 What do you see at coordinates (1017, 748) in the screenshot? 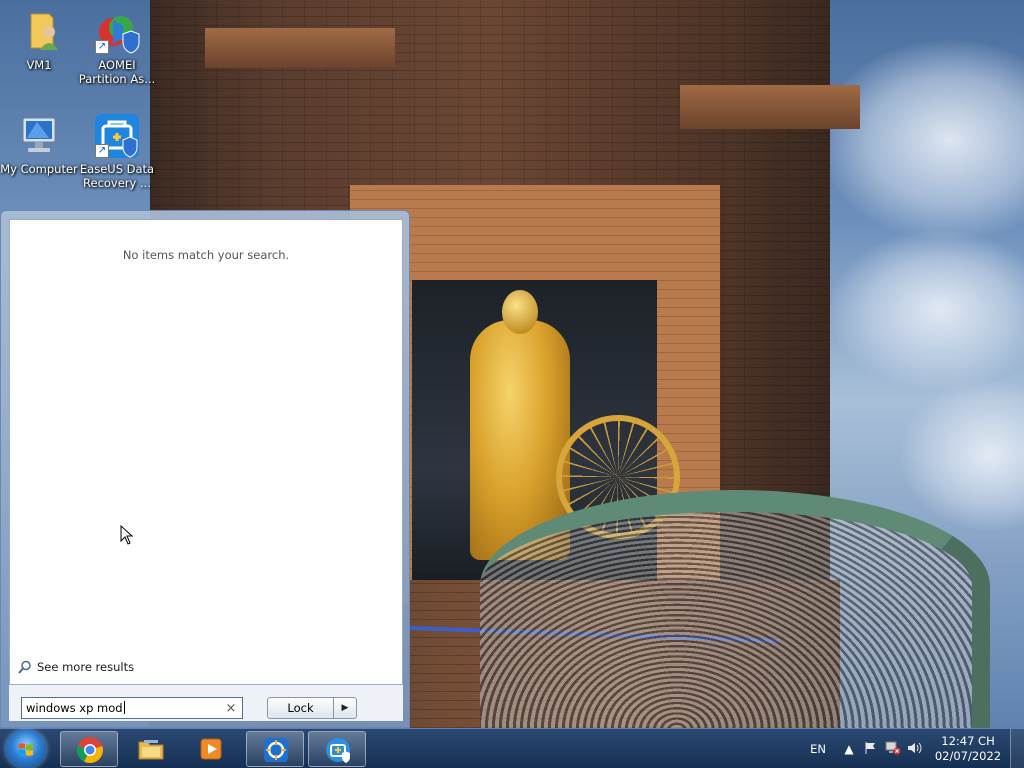
I see `show-desktop-button` at bounding box center [1017, 748].